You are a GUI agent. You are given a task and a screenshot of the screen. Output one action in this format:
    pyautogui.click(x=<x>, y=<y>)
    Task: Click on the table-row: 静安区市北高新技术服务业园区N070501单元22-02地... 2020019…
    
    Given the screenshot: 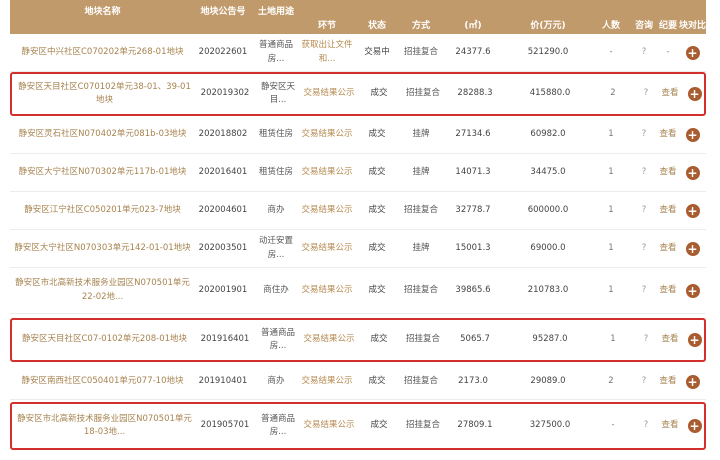 What is the action you would take?
    pyautogui.click(x=358, y=291)
    